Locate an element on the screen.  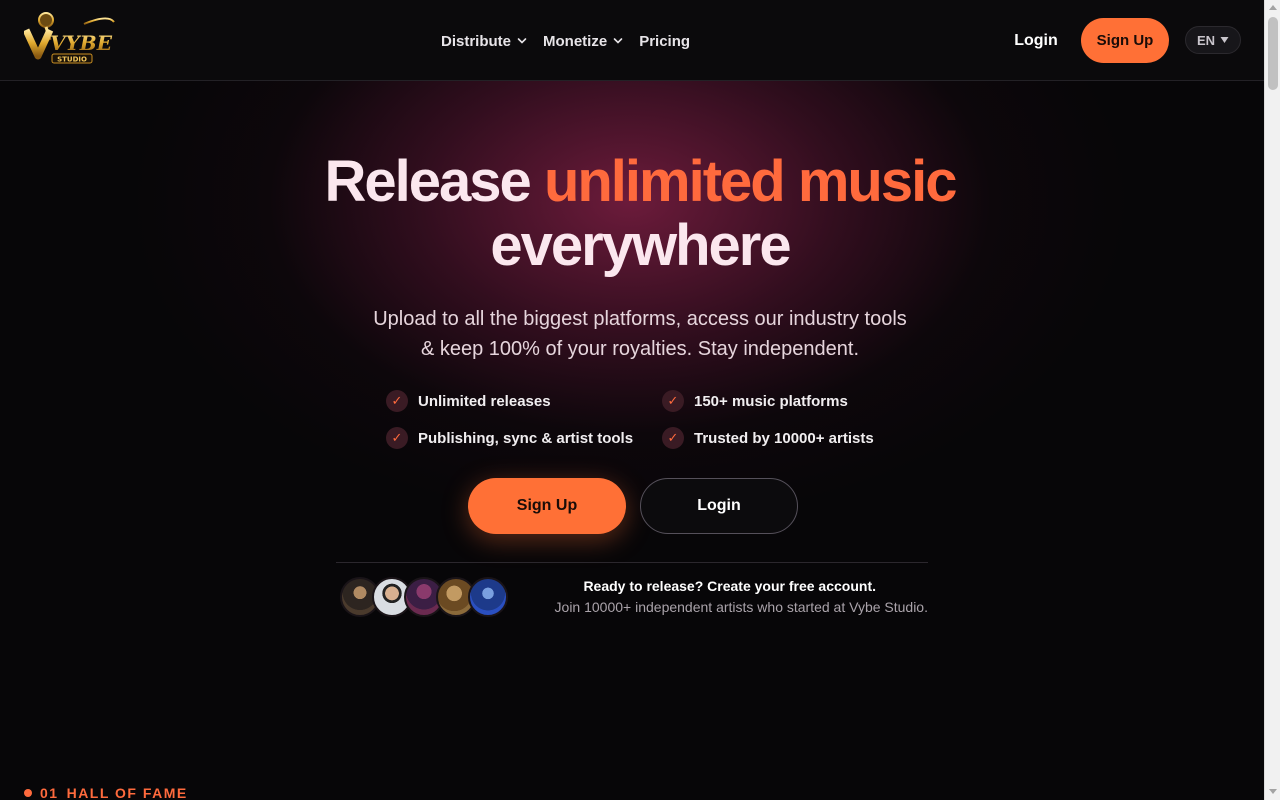
feature-item: ✓ Publishing, sync & artist tools is located at coordinates (509, 438).